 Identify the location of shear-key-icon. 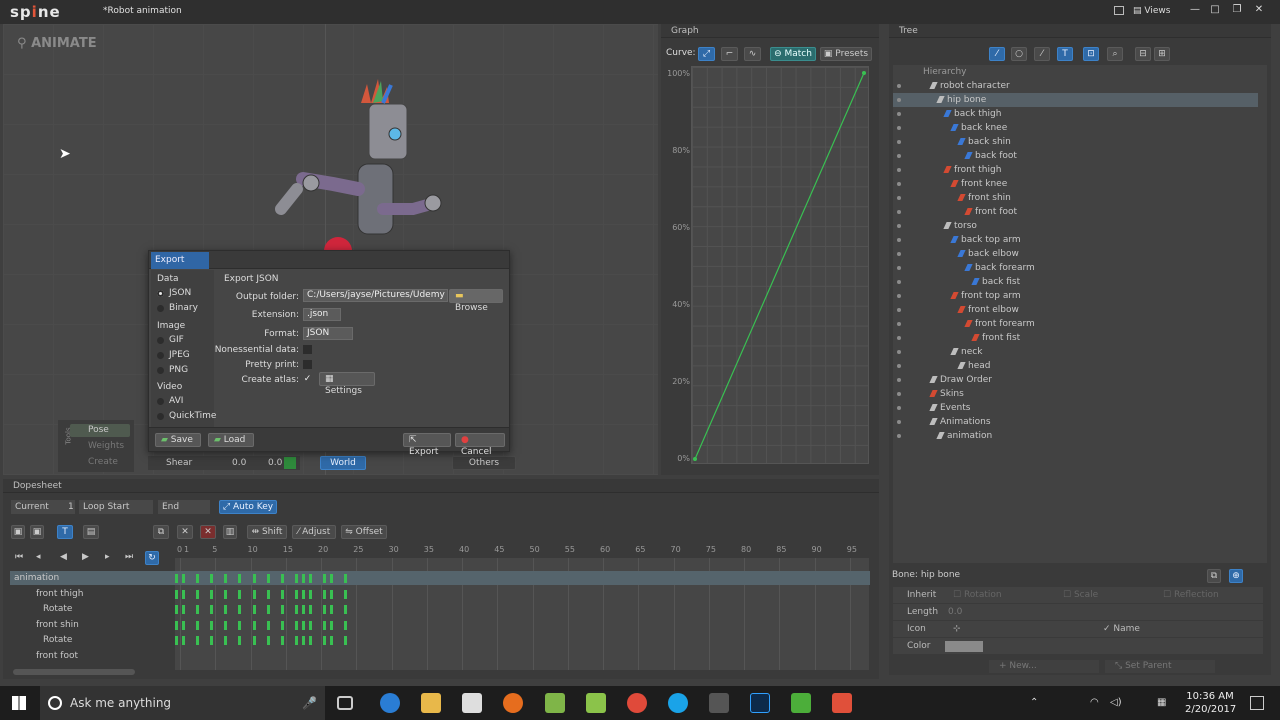
(290, 463).